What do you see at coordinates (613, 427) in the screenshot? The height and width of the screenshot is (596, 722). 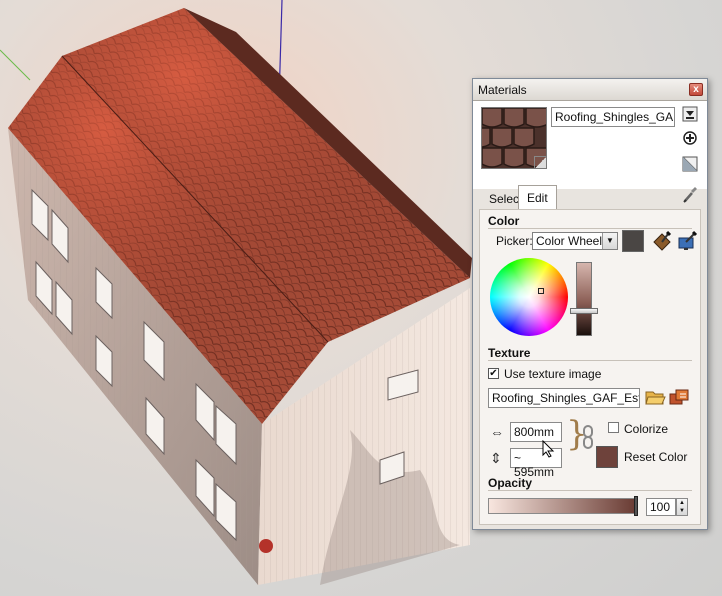 I see `colorize-checkbox` at bounding box center [613, 427].